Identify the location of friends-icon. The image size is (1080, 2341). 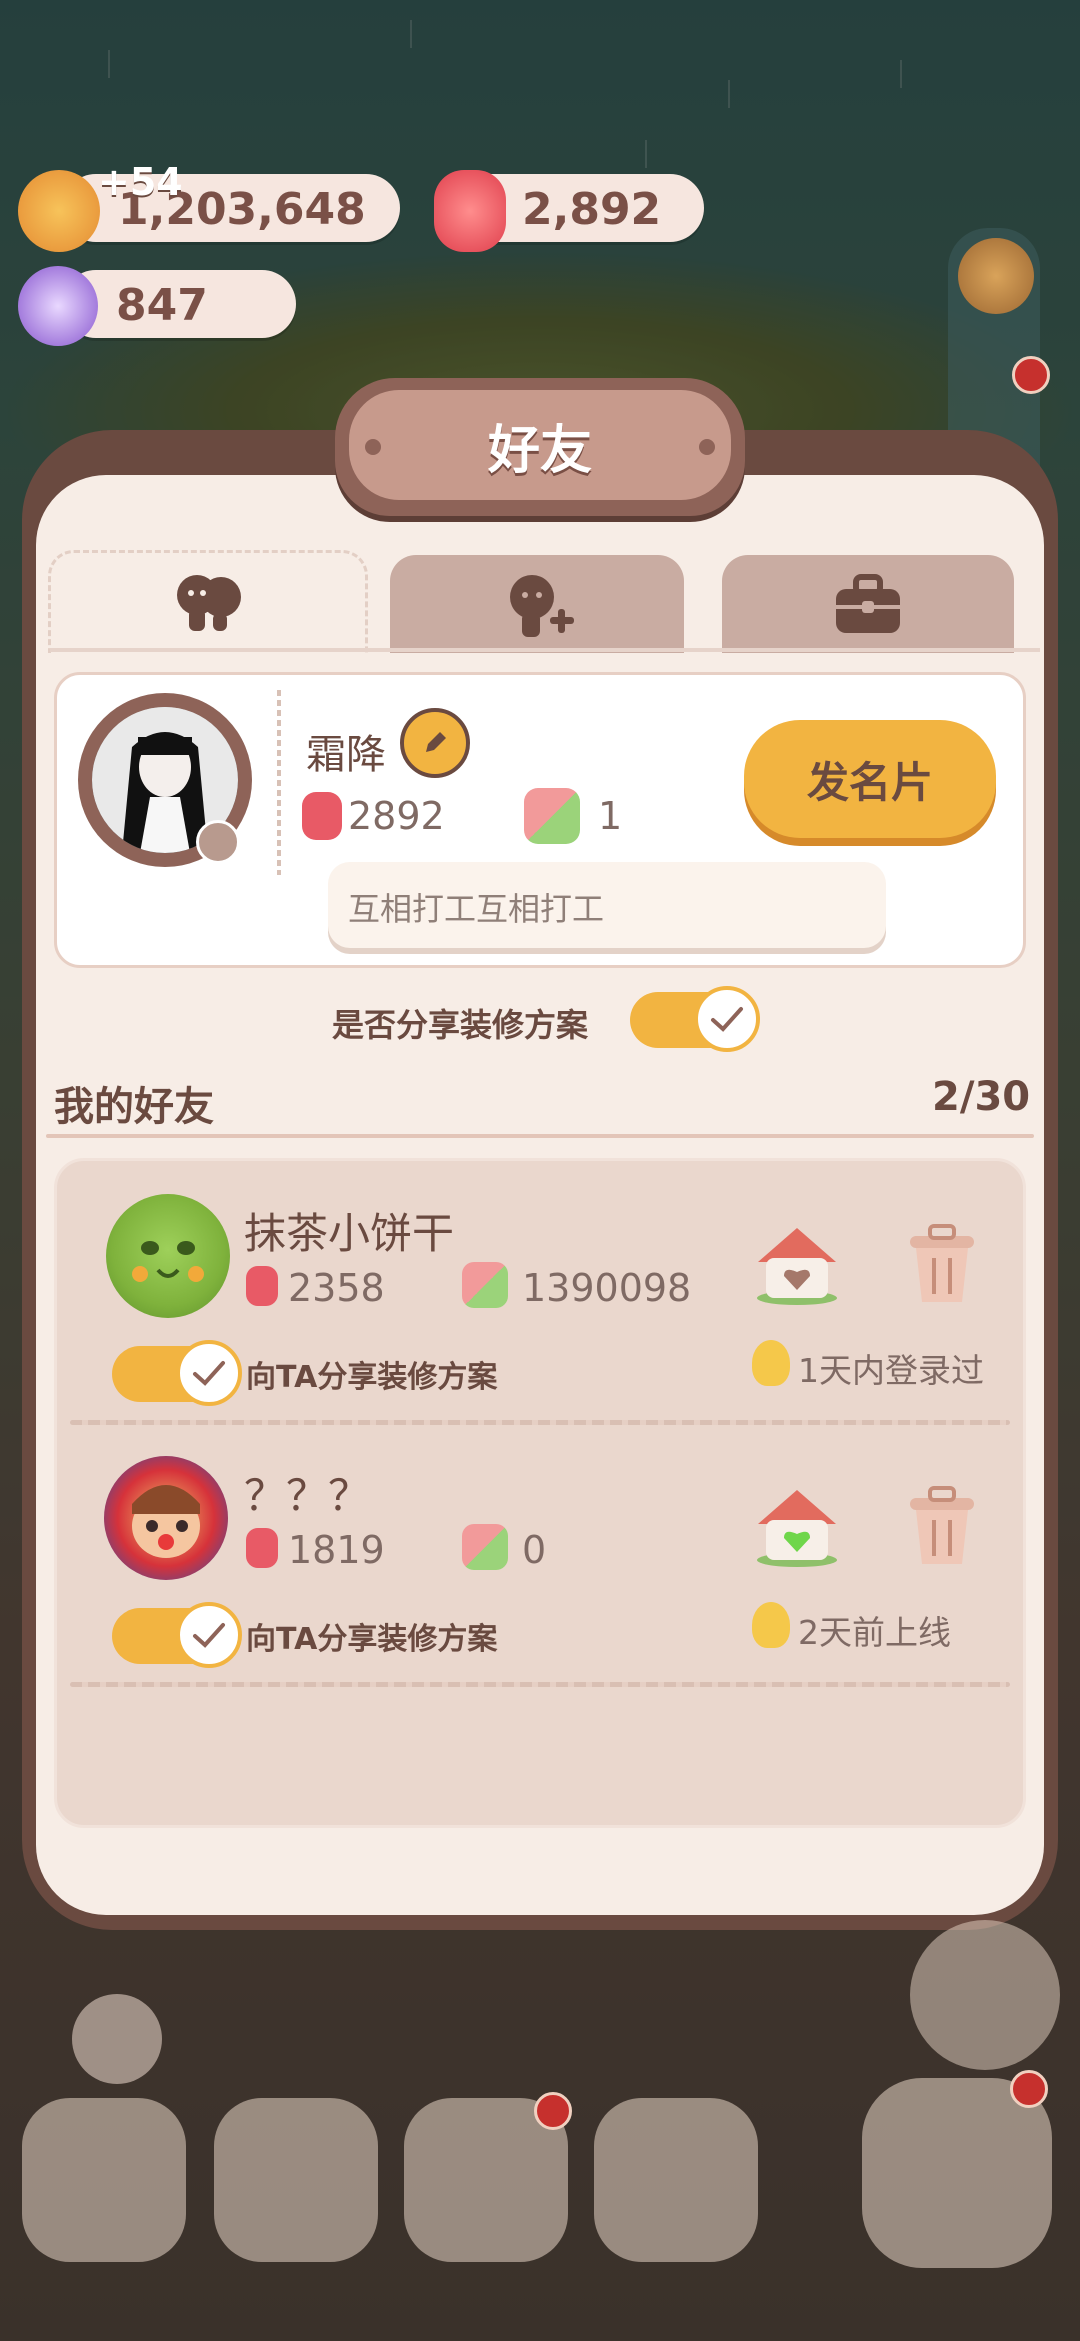
(209, 603).